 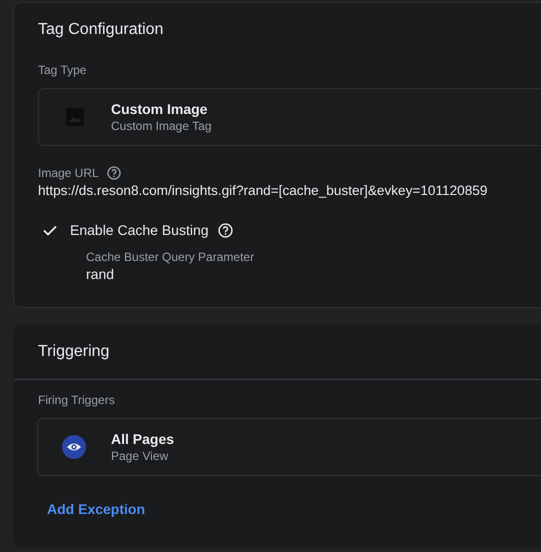 I want to click on section-title: Tag Configuration, so click(x=101, y=30).